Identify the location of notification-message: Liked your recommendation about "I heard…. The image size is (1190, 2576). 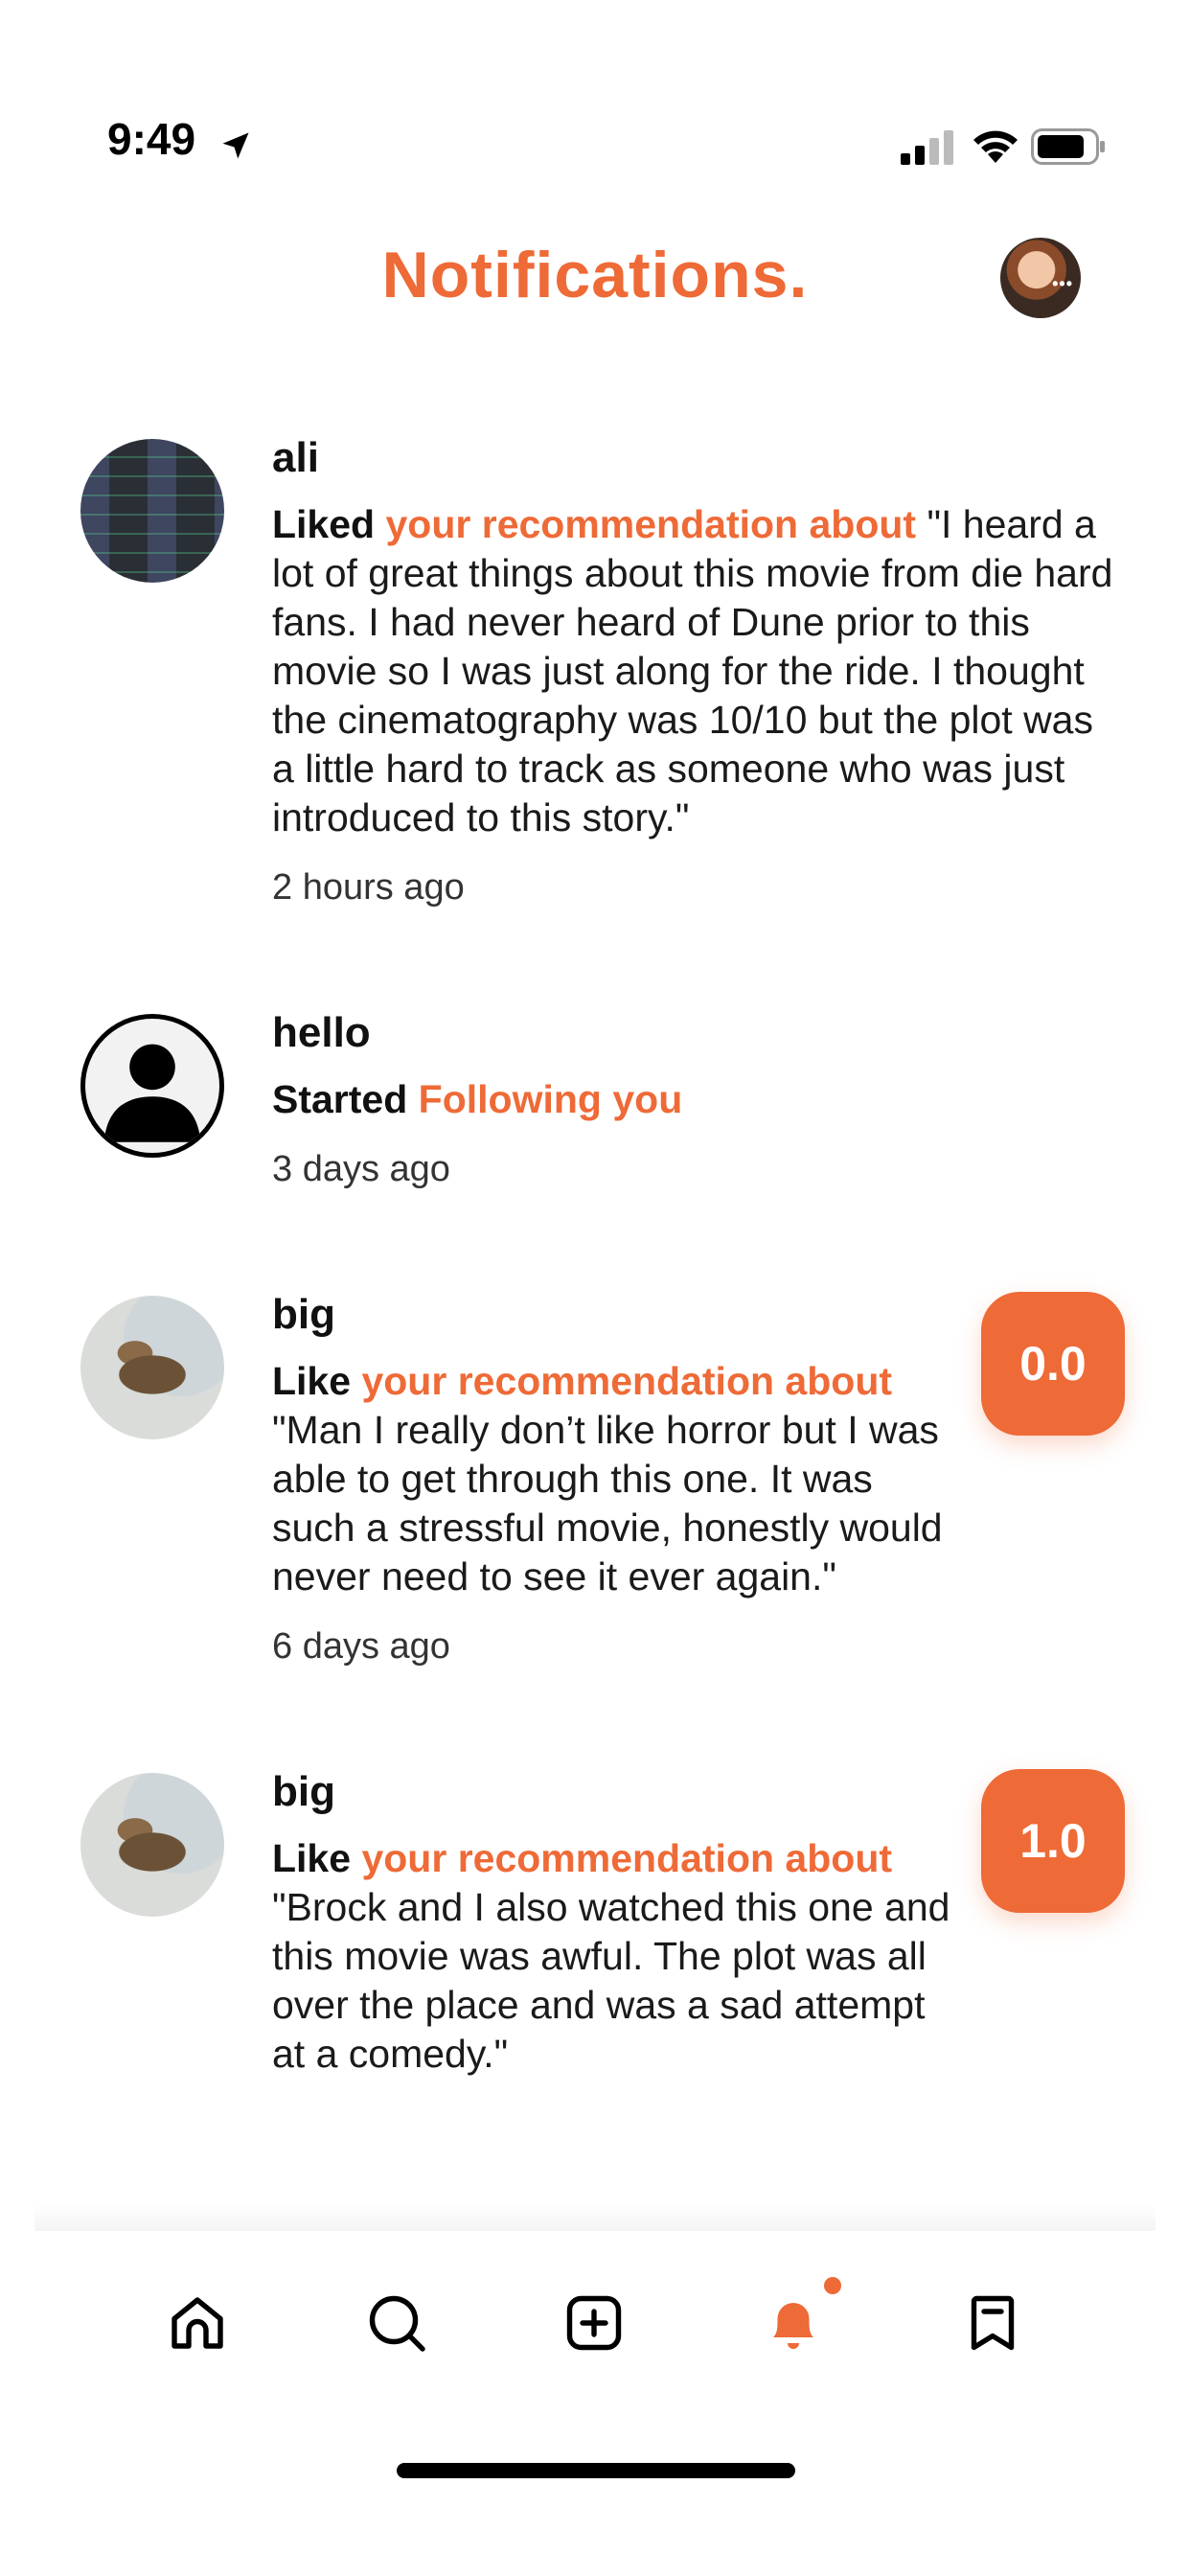
(693, 671).